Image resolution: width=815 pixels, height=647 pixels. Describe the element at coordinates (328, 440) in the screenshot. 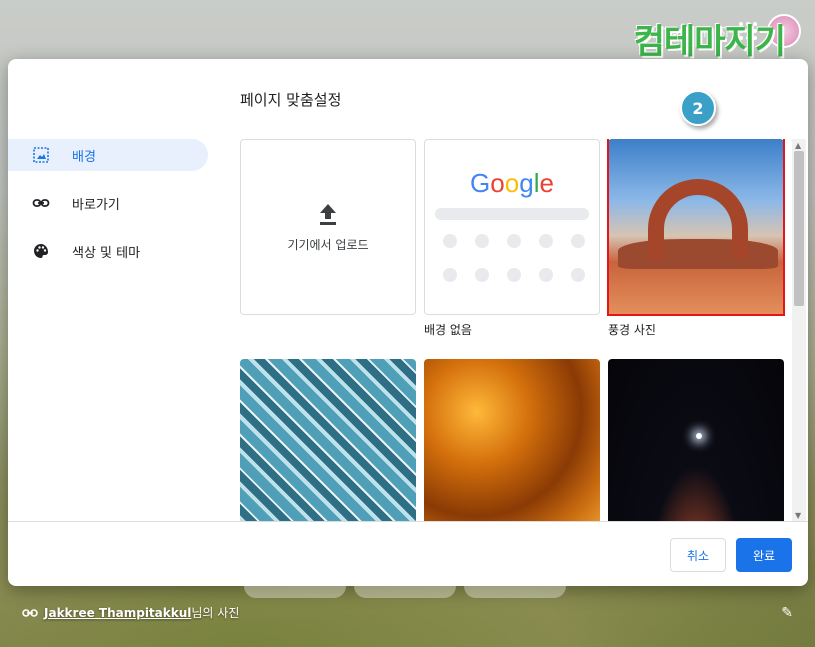

I see `architecture-tile` at that location.